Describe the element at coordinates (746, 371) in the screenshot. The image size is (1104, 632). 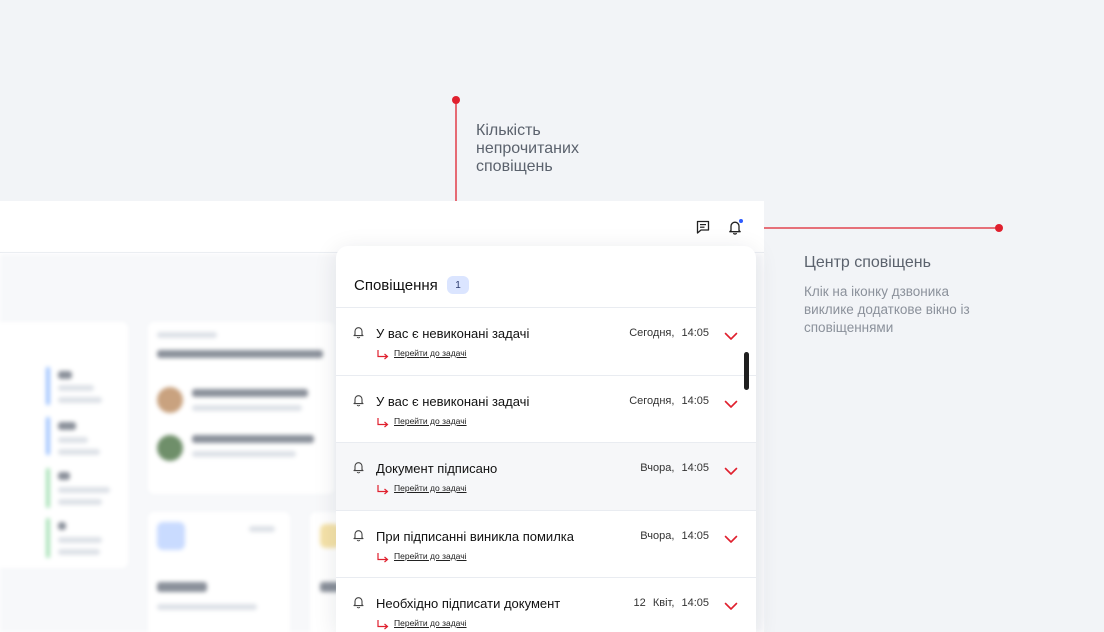
I see `scrollbar-thumb` at that location.